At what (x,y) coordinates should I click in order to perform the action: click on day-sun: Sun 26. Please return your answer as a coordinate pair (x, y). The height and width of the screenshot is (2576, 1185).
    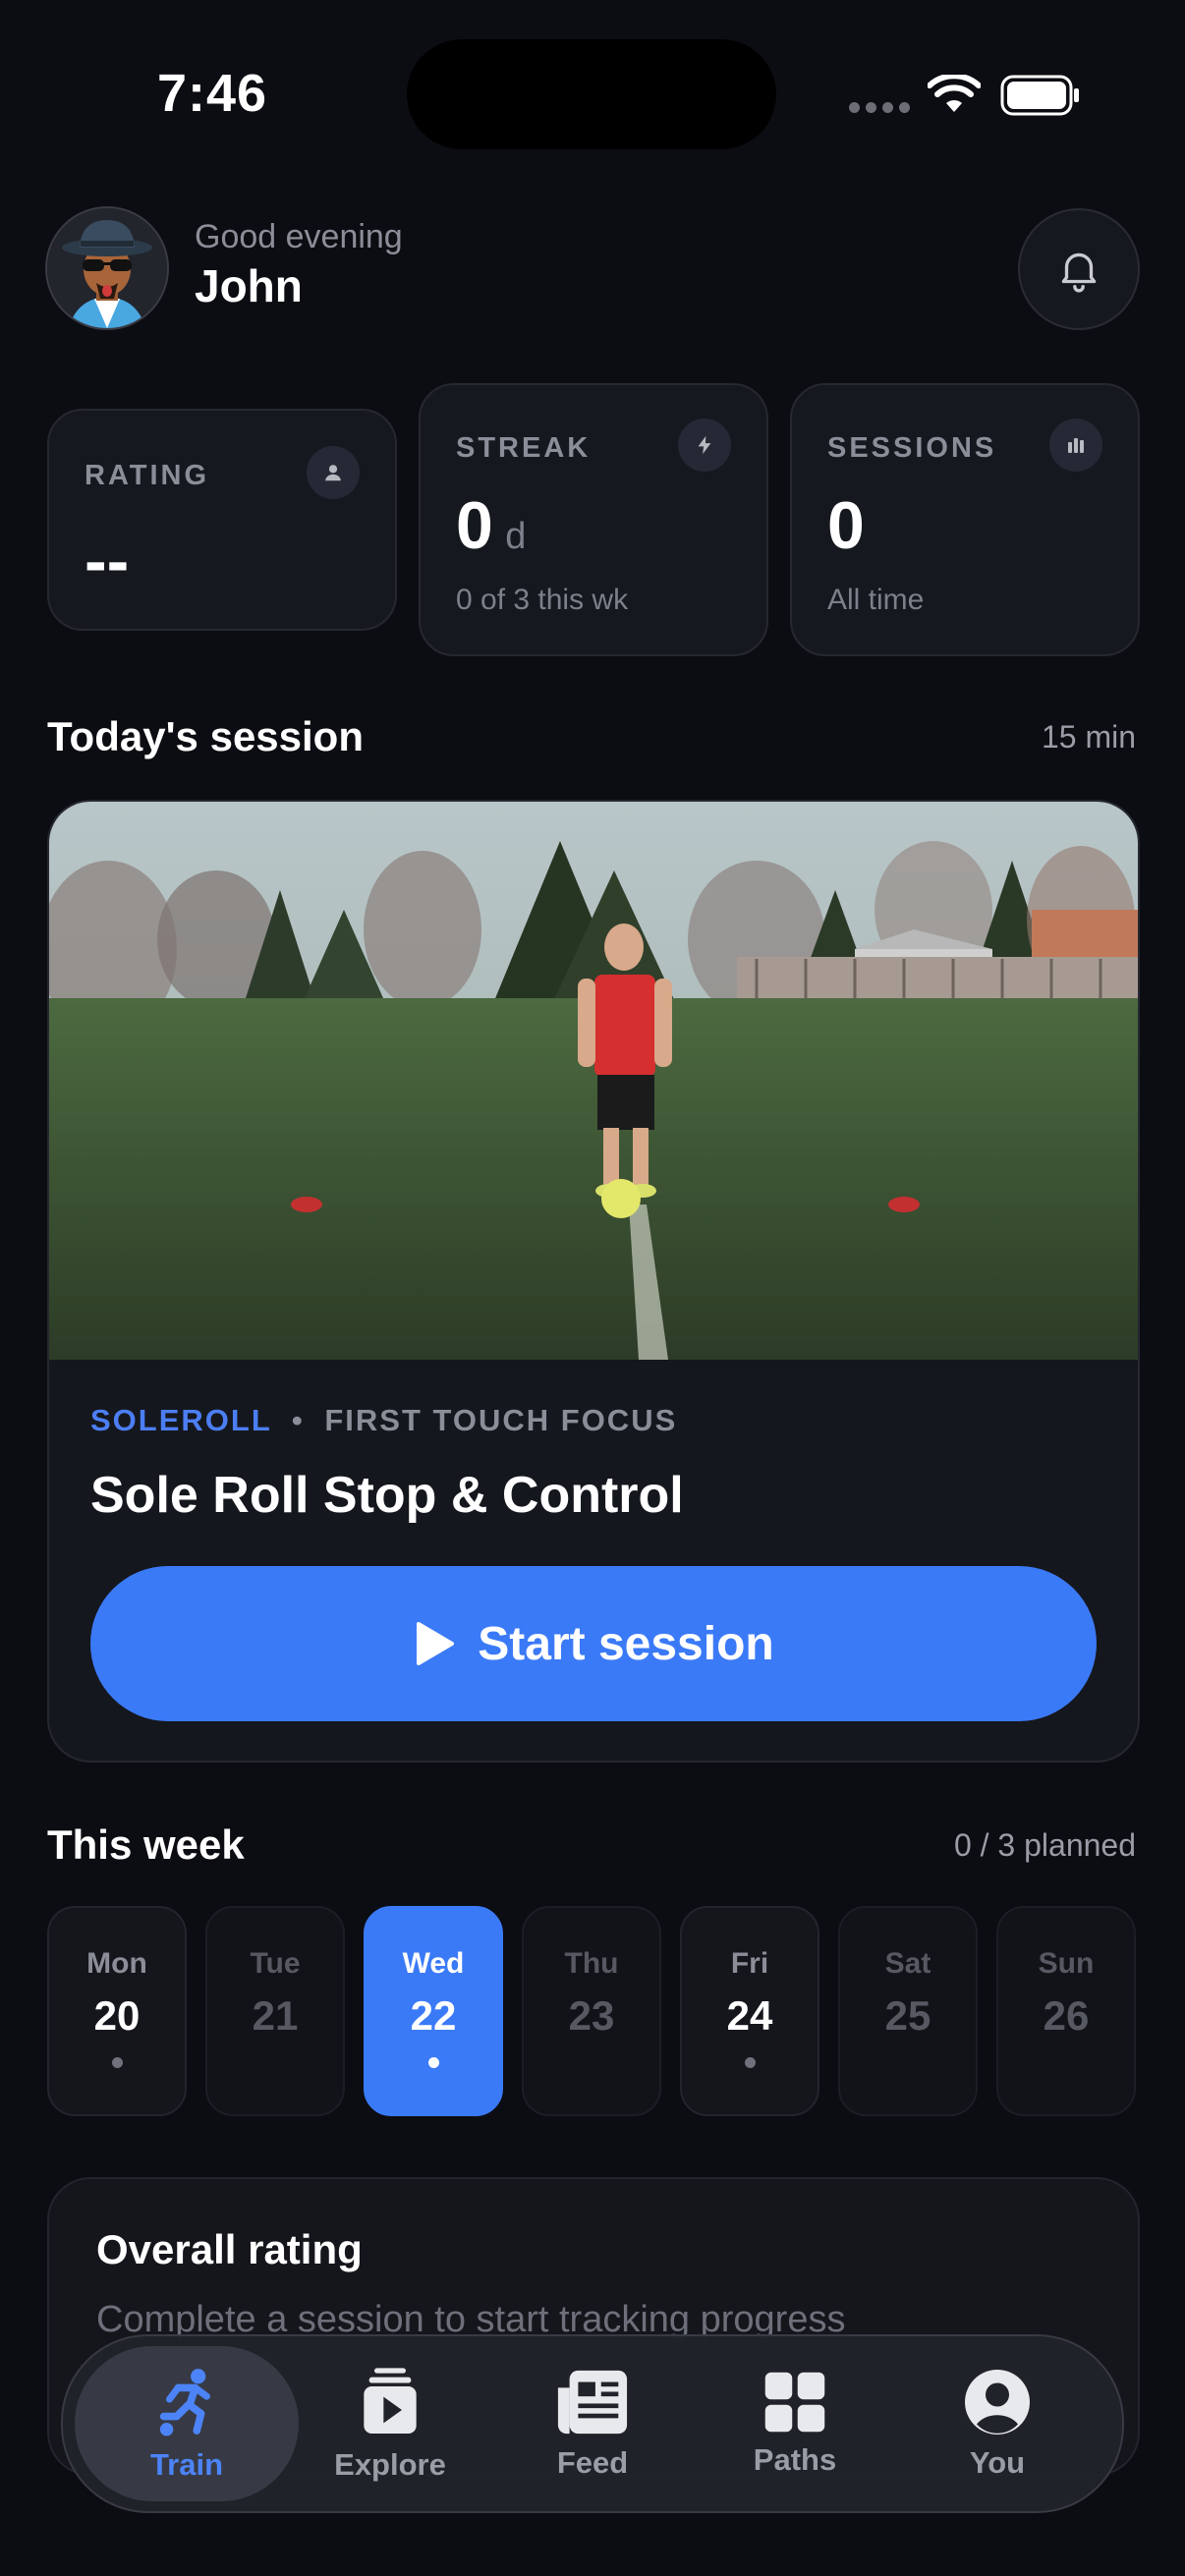
    Looking at the image, I should click on (1066, 2011).